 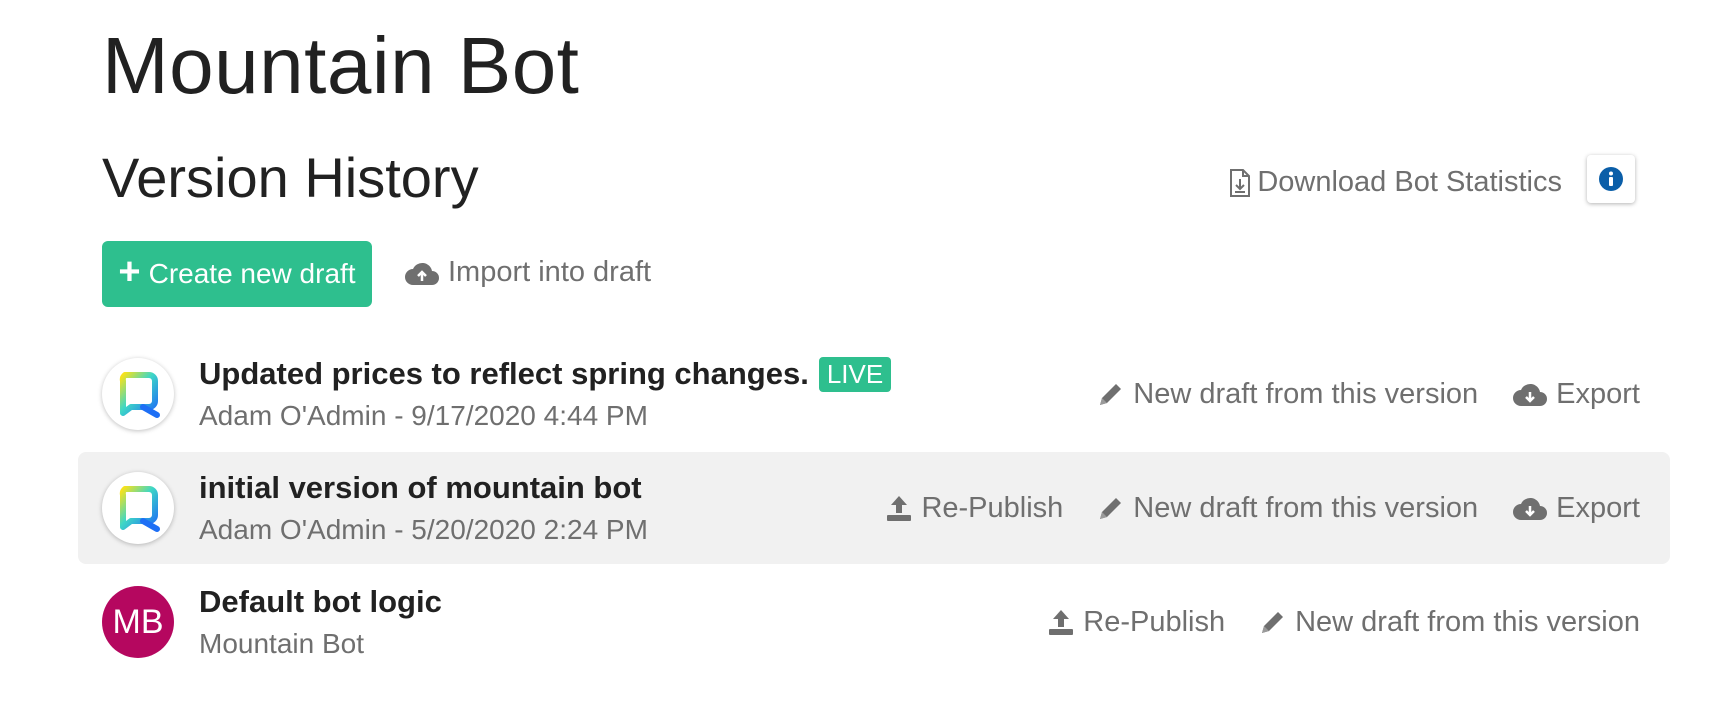 I want to click on file-download-icon, so click(x=1240, y=182).